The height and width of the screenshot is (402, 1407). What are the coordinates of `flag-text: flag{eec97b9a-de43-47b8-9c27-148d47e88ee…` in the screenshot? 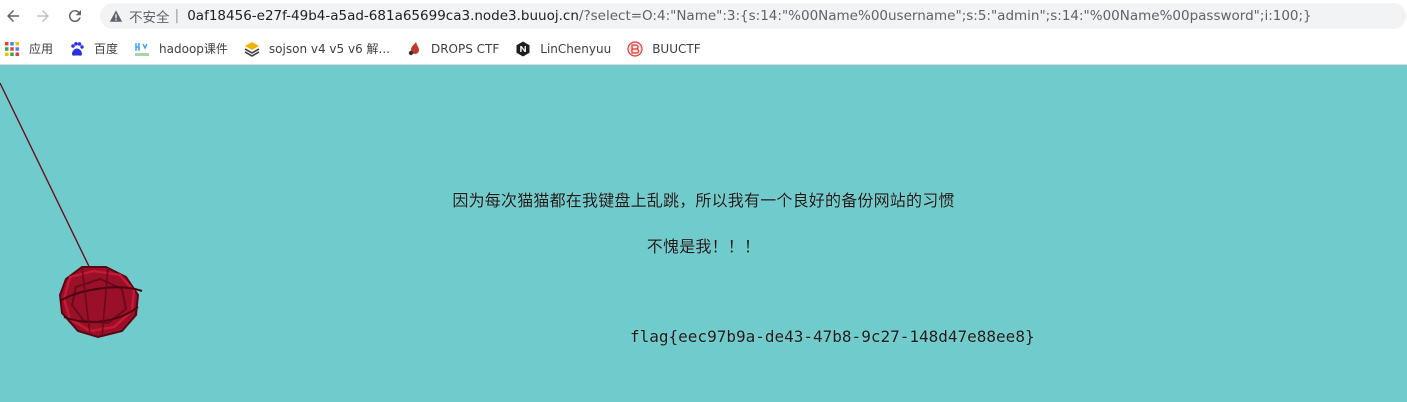 It's located at (832, 336).